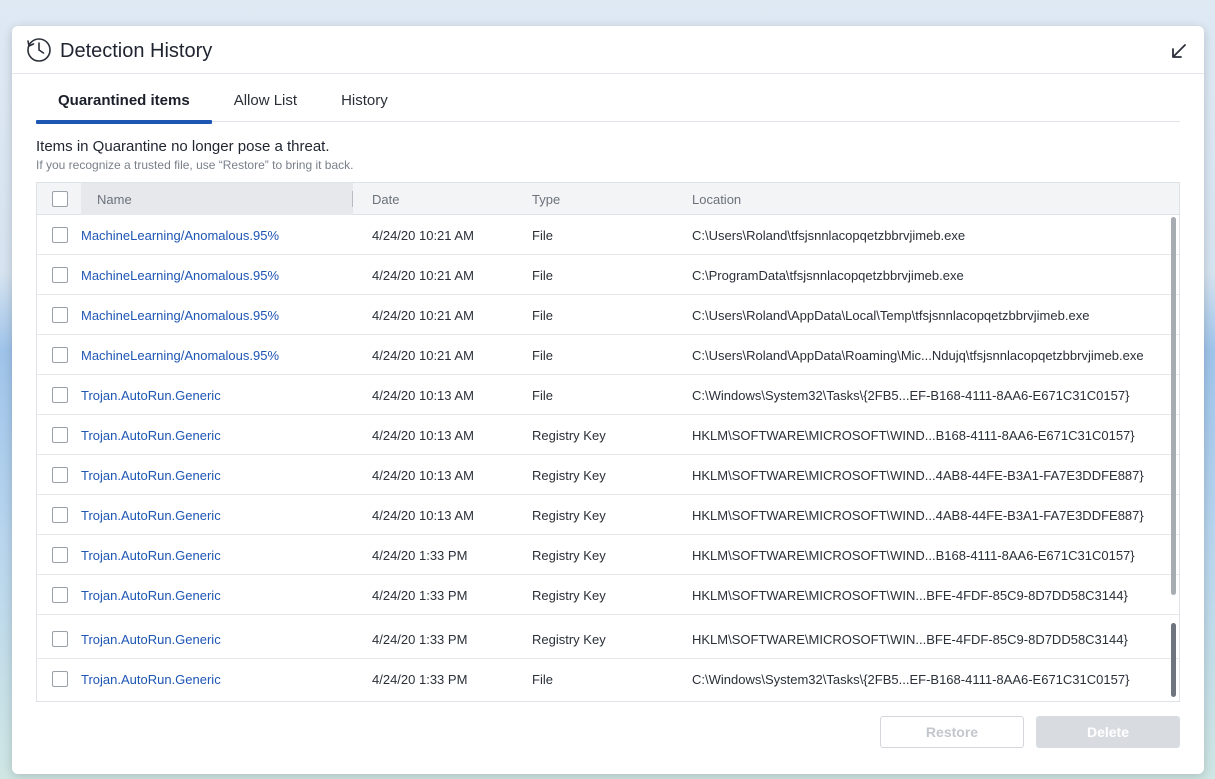 This screenshot has height=779, width=1215. Describe the element at coordinates (136, 51) in the screenshot. I see `window-title: Detection History` at that location.